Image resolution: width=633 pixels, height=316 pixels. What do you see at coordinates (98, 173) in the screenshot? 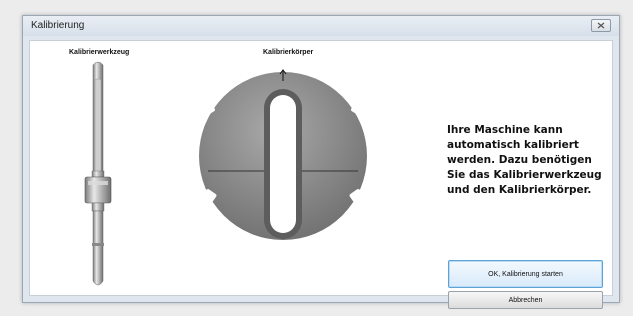
I see `calibration-tool-image` at bounding box center [98, 173].